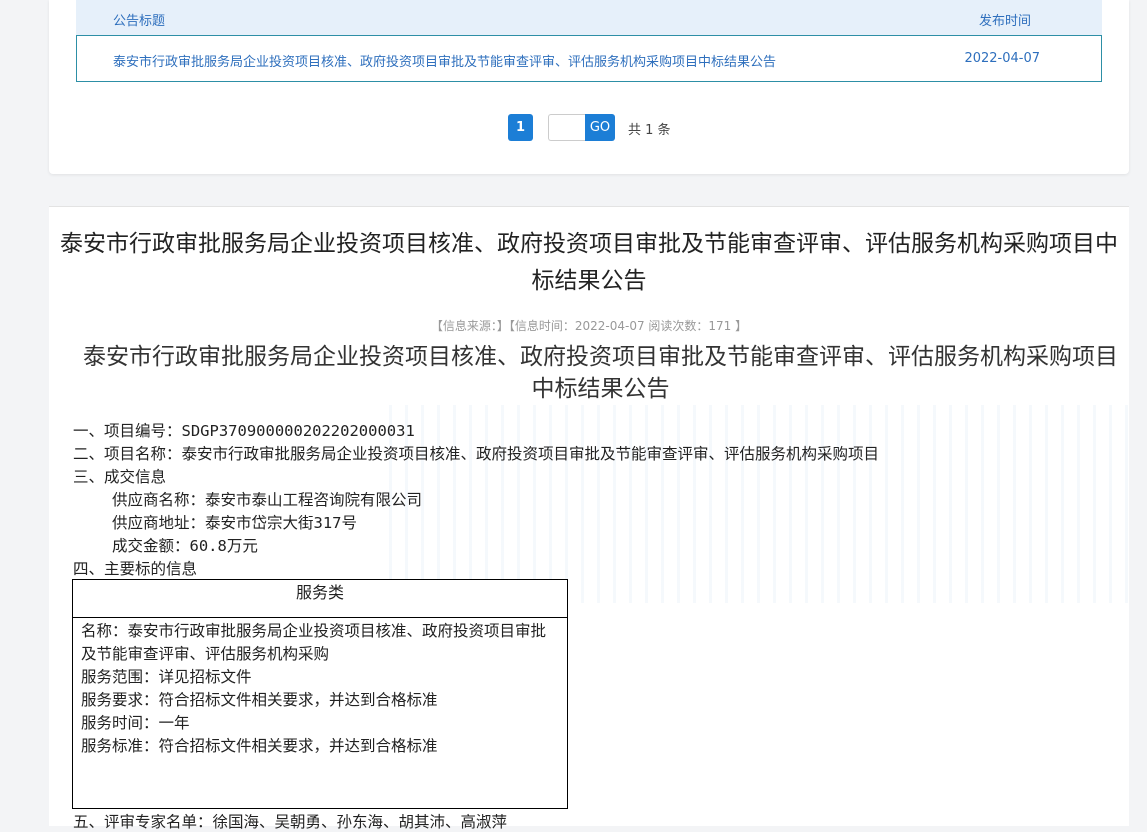  Describe the element at coordinates (589, 326) in the screenshot. I see `info-meta: 【信息来源：】【信息时间：2022-04-07 阅读次数：171 】` at that location.